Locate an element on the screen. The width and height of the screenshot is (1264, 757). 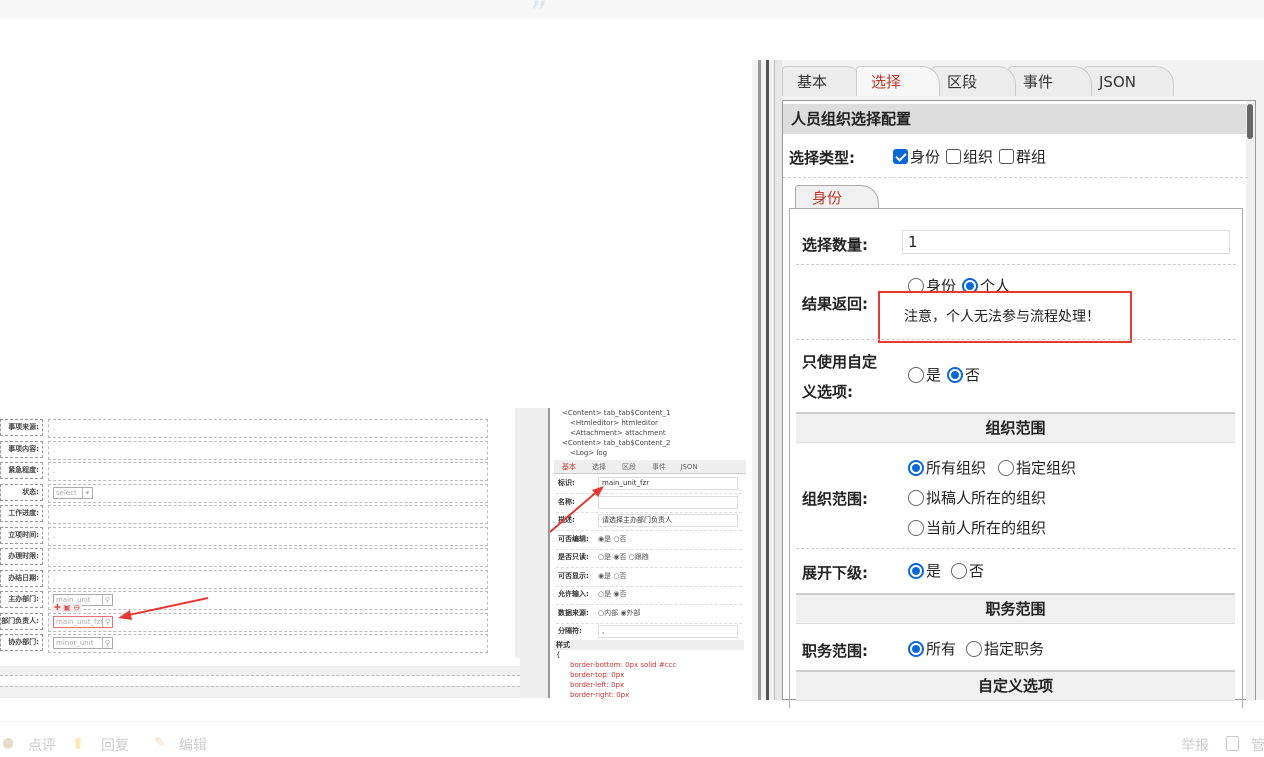
custom_only_options-option: 否 is located at coordinates (963, 375).